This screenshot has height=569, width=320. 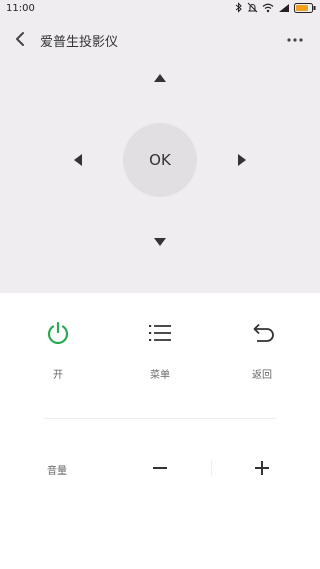 I want to click on volume-label: 音量, so click(x=57, y=471).